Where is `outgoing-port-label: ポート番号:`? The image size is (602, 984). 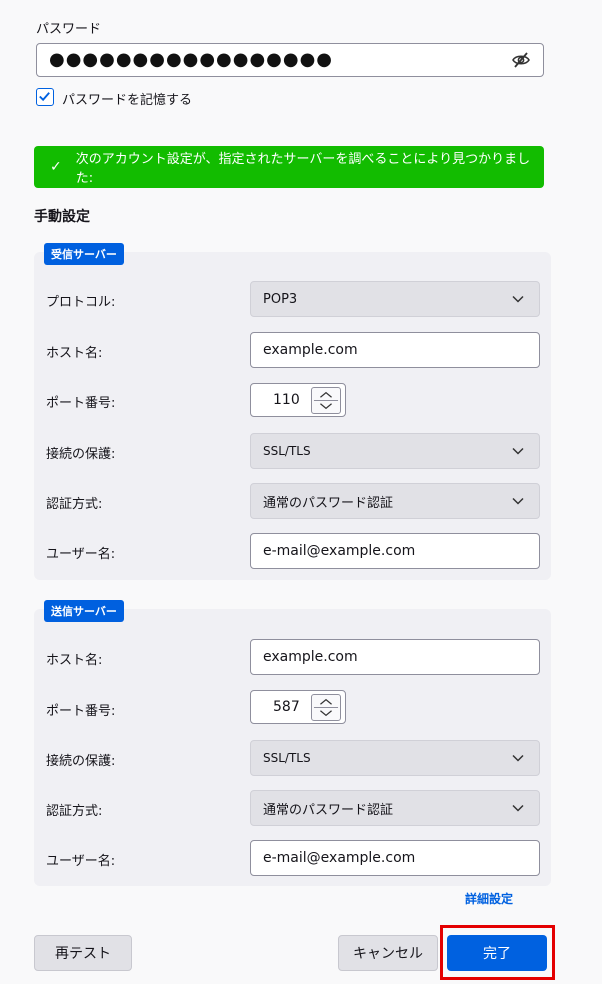
outgoing-port-label: ポート番号: is located at coordinates (81, 711).